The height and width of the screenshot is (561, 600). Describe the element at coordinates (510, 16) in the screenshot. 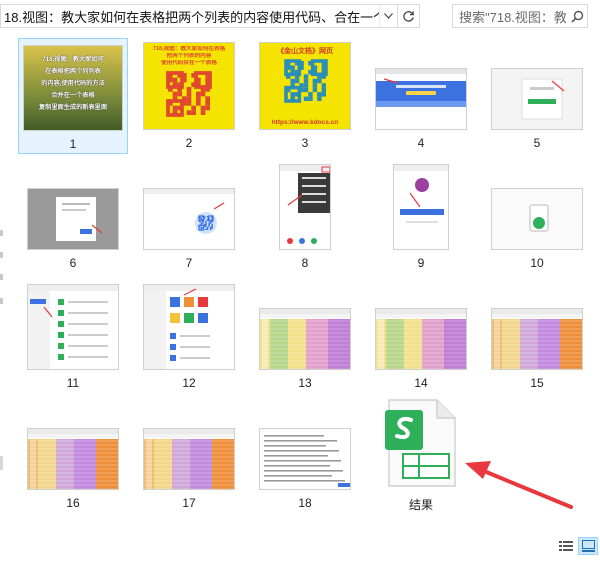

I see `search-input: 搜索"718.视图：教..."` at that location.